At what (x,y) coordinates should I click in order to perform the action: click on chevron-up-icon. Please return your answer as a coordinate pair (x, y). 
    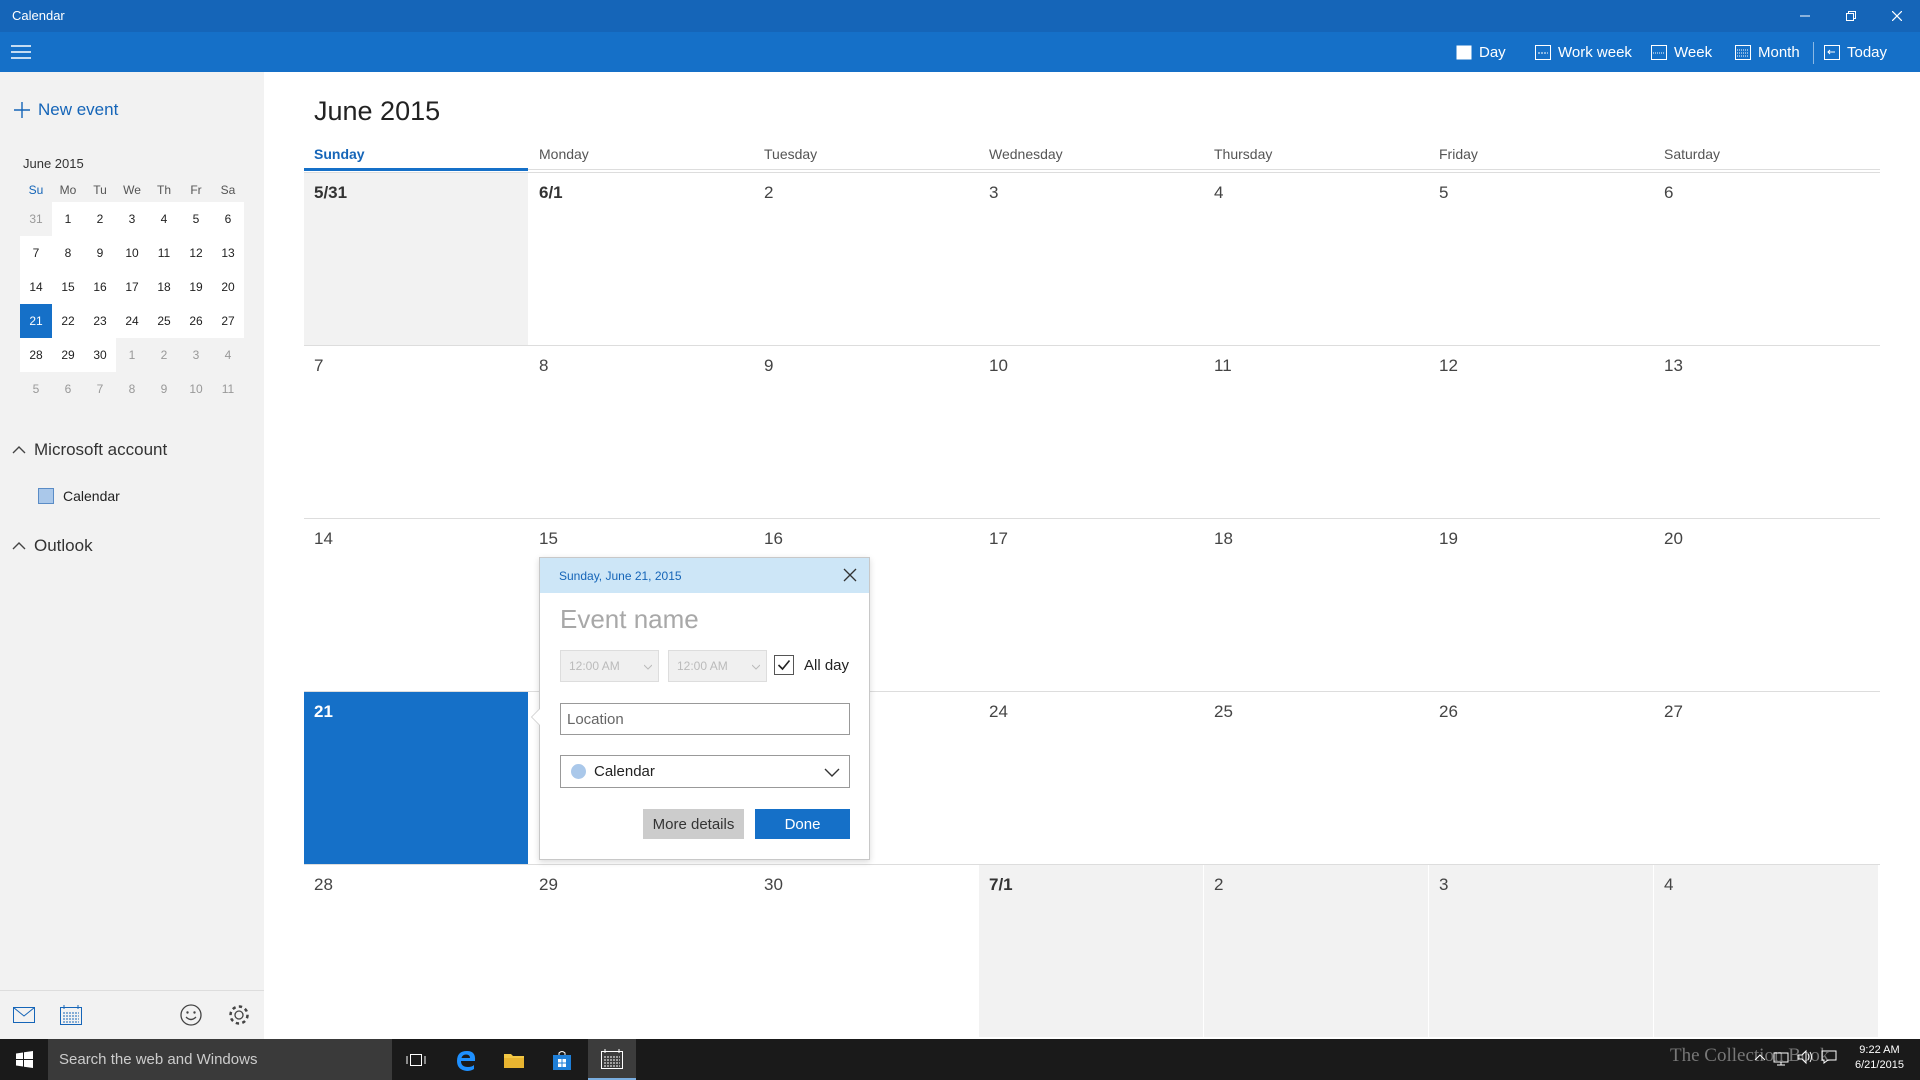
    Looking at the image, I should click on (1760, 1057).